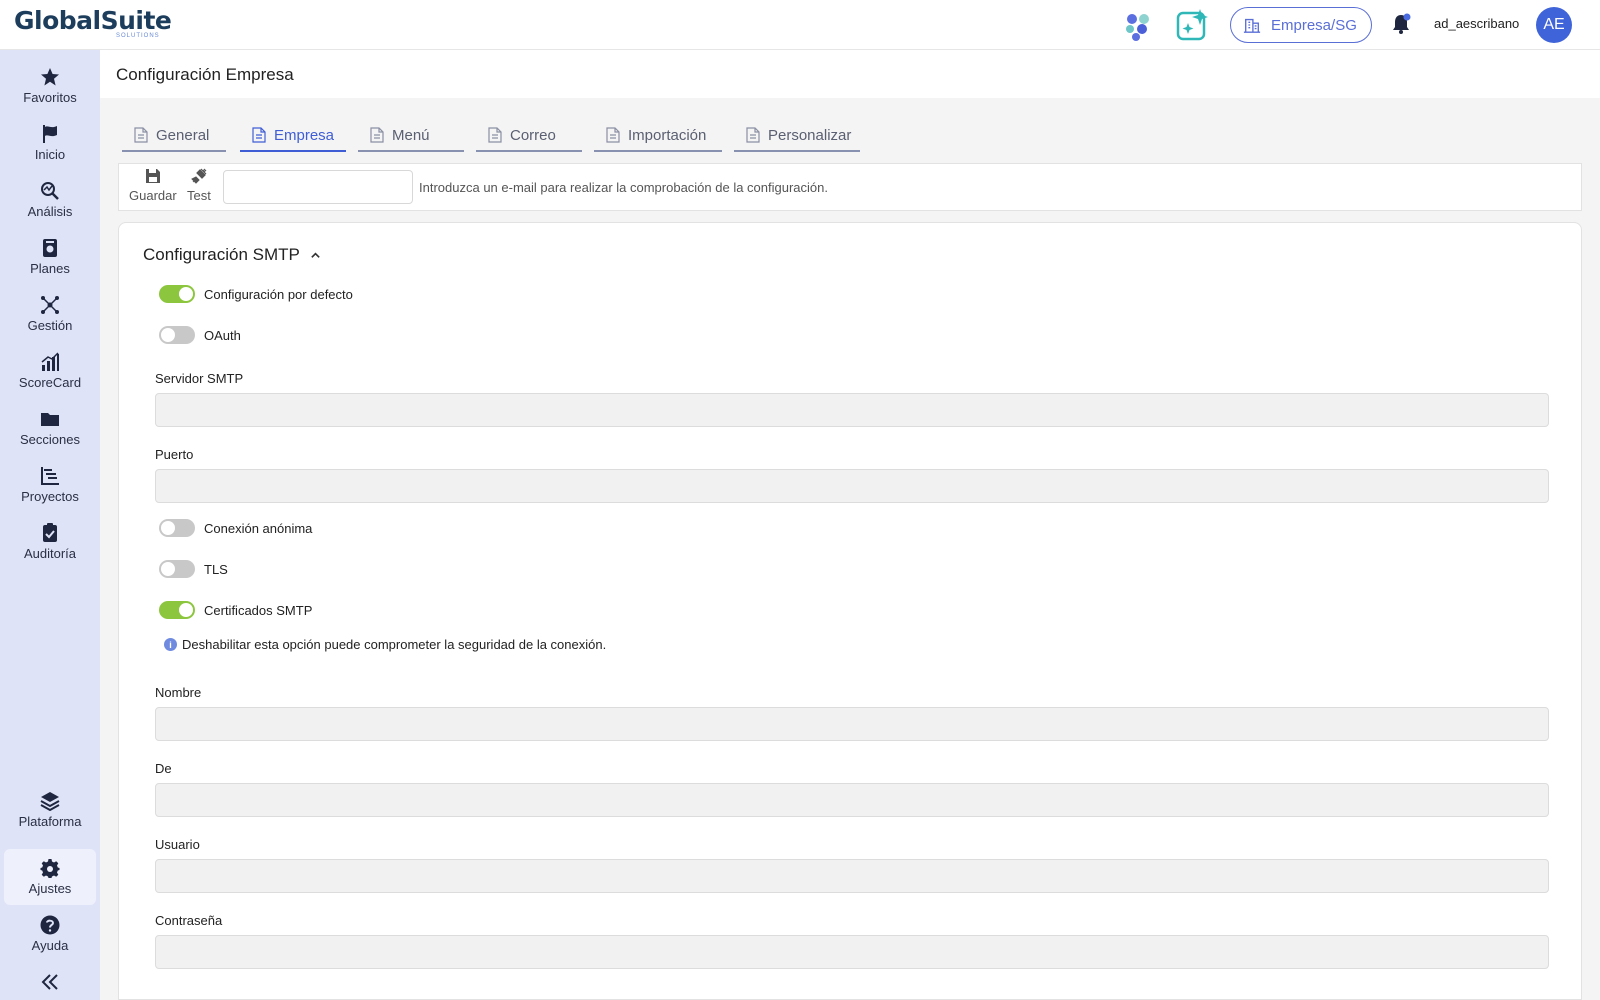 The width and height of the screenshot is (1600, 1000). What do you see at coordinates (1554, 25) in the screenshot?
I see `user-avatar: AE` at bounding box center [1554, 25].